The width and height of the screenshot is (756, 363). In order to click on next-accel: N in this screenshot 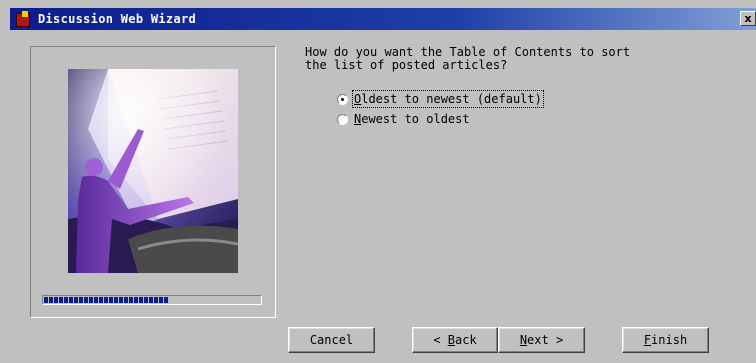, I will do `click(523, 340)`.